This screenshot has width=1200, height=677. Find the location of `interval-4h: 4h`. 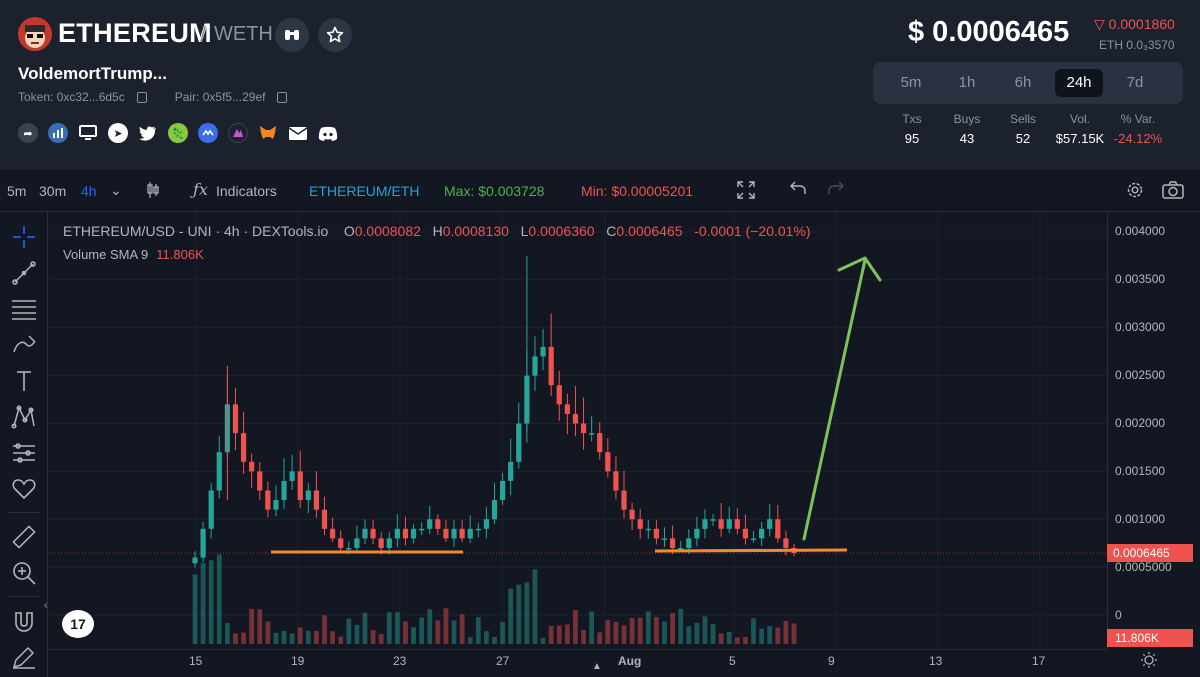

interval-4h: 4h is located at coordinates (89, 191).